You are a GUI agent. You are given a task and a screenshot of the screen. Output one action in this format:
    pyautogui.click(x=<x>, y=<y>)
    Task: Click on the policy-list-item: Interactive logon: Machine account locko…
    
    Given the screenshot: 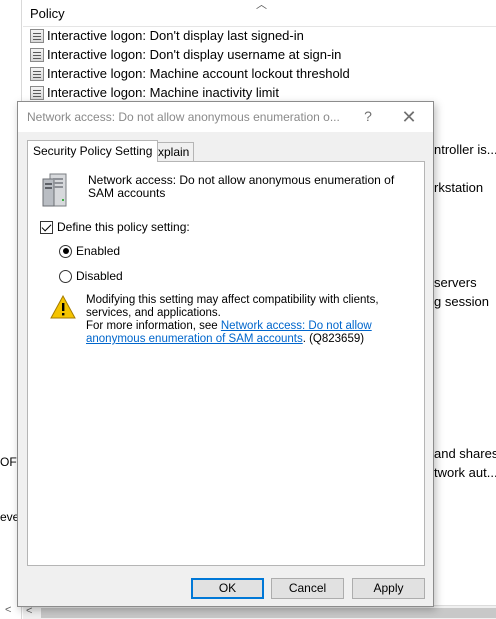 What is the action you would take?
    pyautogui.click(x=190, y=73)
    